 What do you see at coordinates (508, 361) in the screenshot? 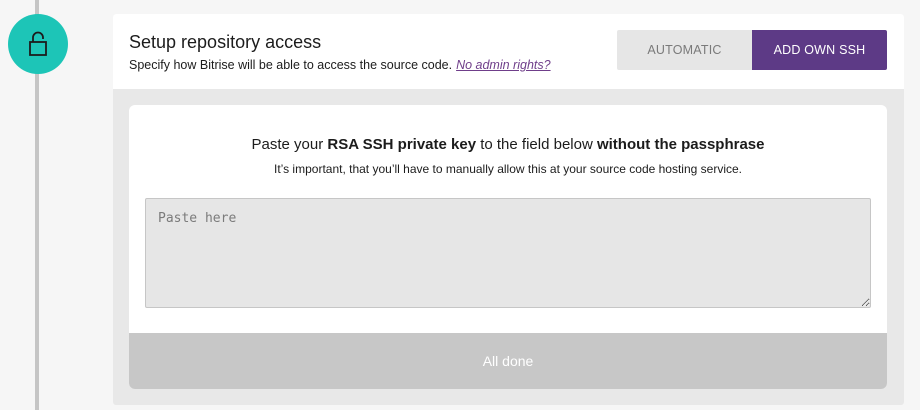
I see `all-done-button: All done` at bounding box center [508, 361].